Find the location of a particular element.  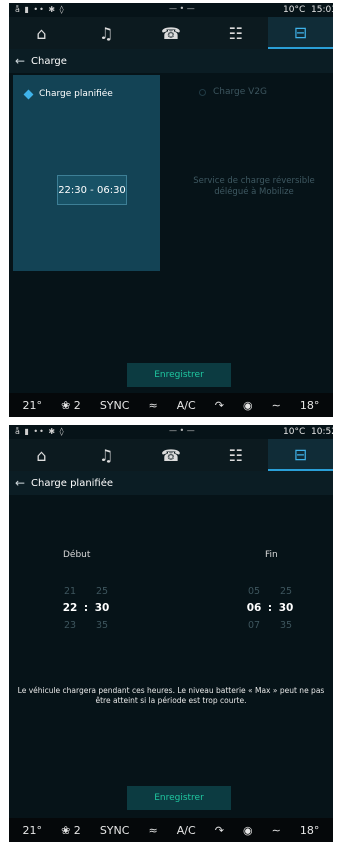

end-time-picker: 05 25 06:30 07 35 is located at coordinates (270, 608).